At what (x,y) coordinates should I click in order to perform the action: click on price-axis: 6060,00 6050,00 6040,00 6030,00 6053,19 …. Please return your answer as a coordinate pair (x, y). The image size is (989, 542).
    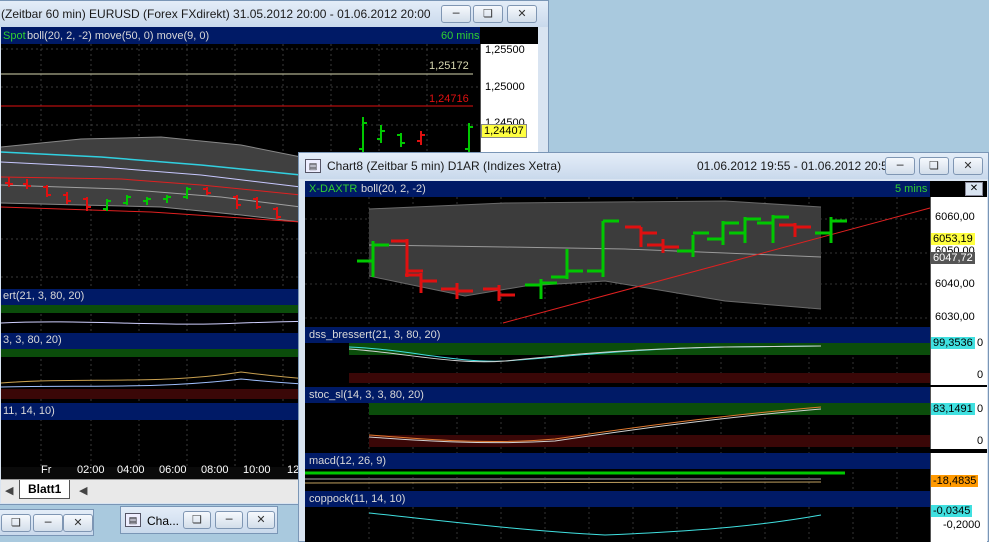
    Looking at the image, I should click on (958, 262).